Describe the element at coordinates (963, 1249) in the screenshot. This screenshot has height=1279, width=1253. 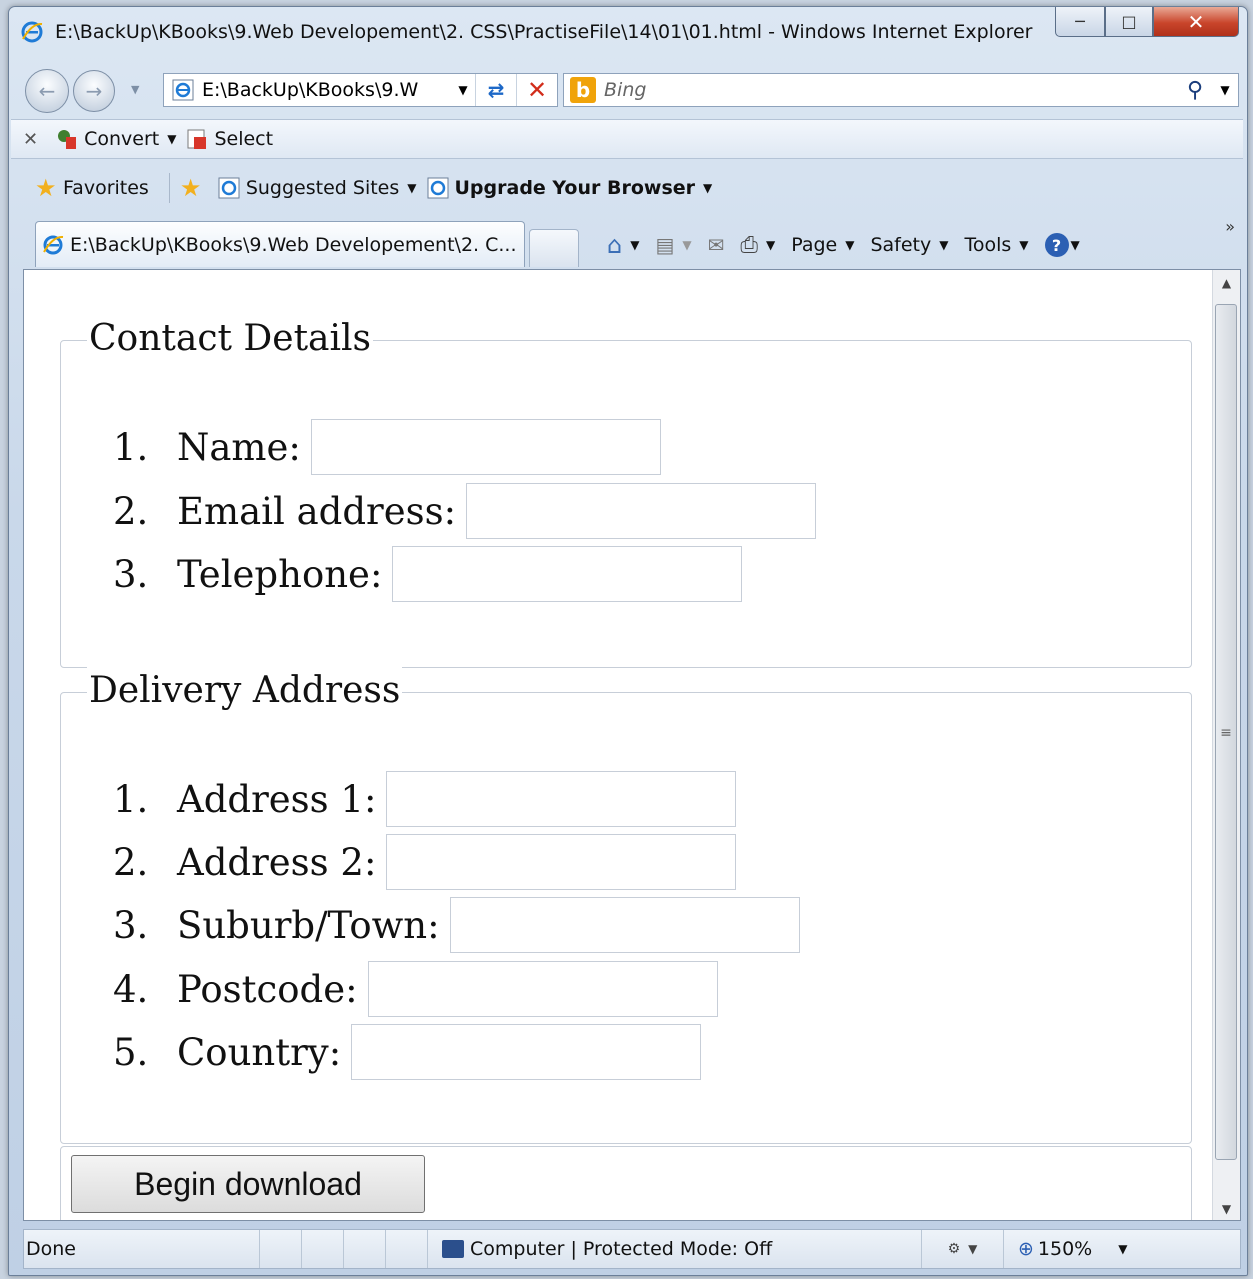
I see `protected-mode-button: ⚙ ▼` at that location.